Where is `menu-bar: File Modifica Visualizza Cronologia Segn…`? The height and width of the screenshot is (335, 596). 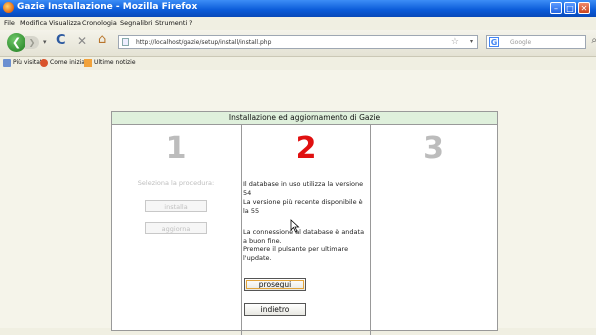
menu-bar: File Modifica Visualizza Cronologia Segn… is located at coordinates (298, 23).